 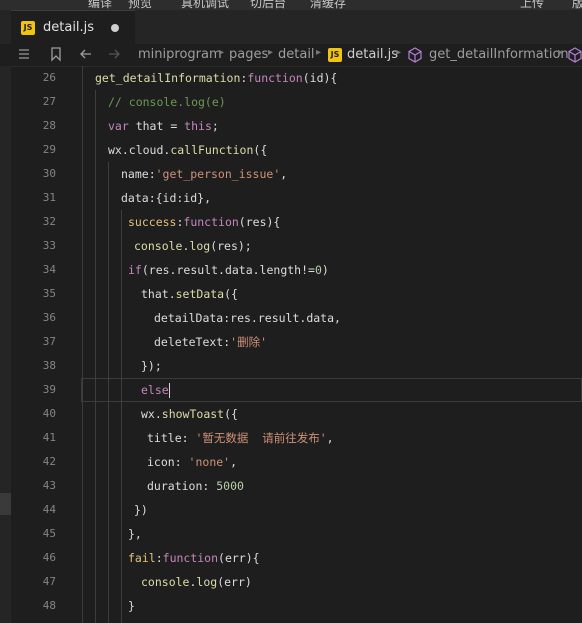 What do you see at coordinates (118, 126) in the screenshot?
I see `code-token: var` at bounding box center [118, 126].